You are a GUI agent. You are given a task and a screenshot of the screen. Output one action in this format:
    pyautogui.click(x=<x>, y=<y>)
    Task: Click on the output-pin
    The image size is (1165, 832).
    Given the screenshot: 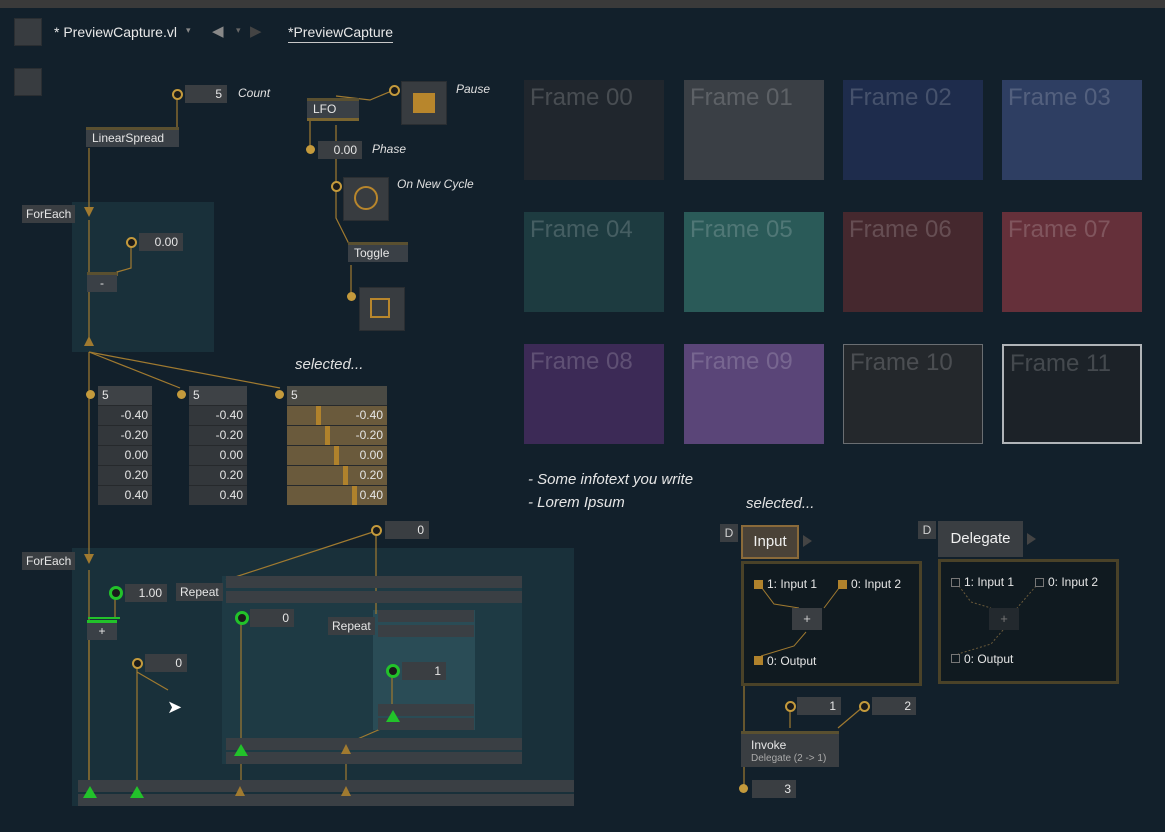 What is the action you would take?
    pyautogui.click(x=758, y=660)
    